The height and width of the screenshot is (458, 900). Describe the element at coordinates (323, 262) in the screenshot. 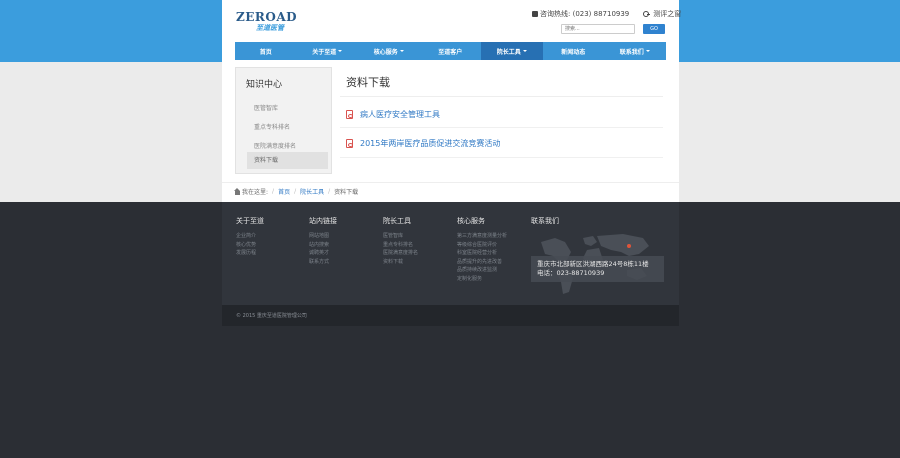

I see `footer-link: 联系方式` at that location.